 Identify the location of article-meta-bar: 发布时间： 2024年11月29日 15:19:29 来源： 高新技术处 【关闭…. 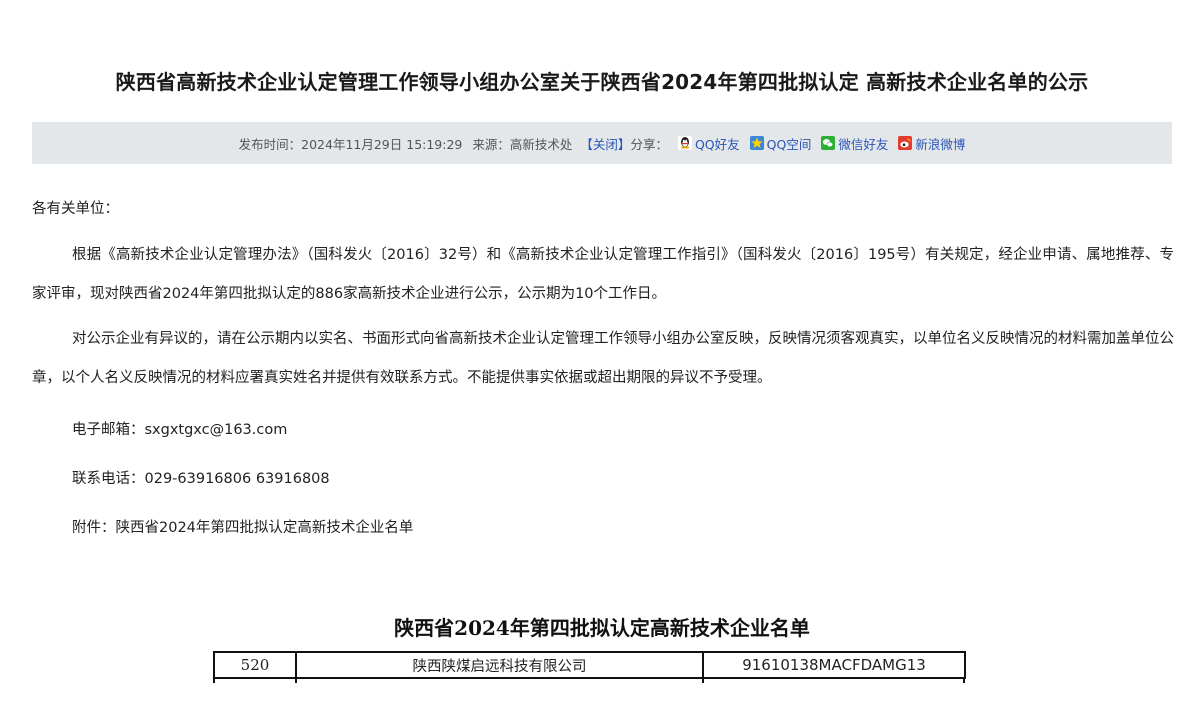
(602, 143).